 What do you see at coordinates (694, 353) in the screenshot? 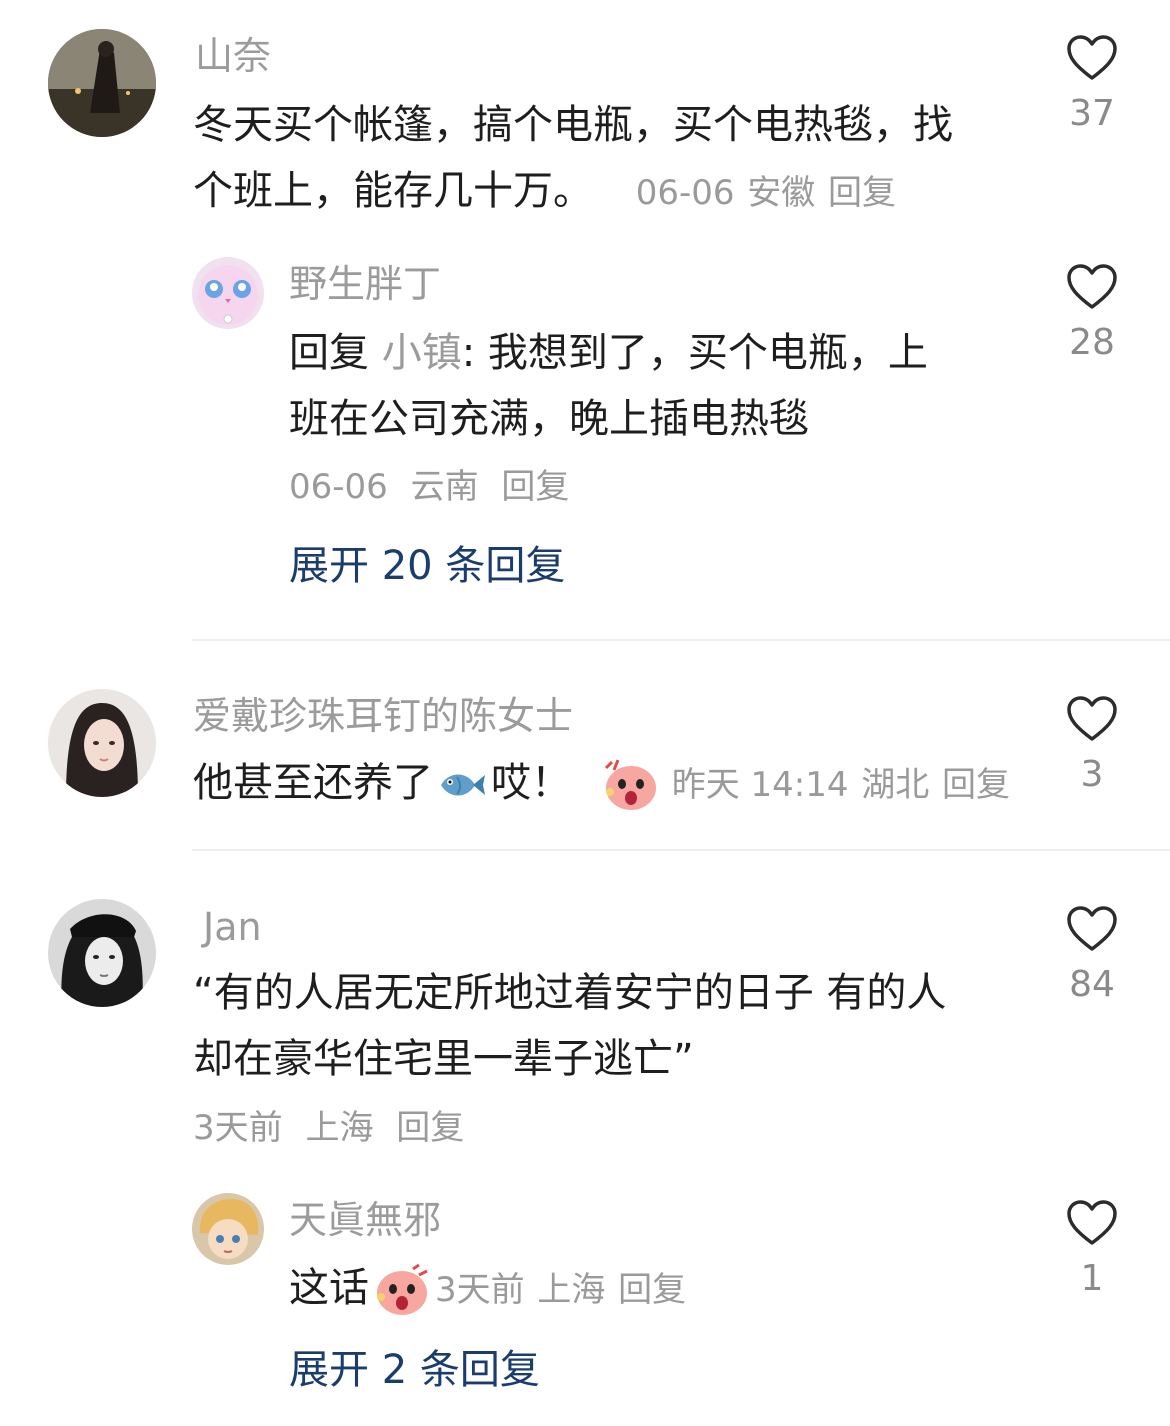
I see `reply-text-line-1: : 我想到了，买个电瓶，上` at bounding box center [694, 353].